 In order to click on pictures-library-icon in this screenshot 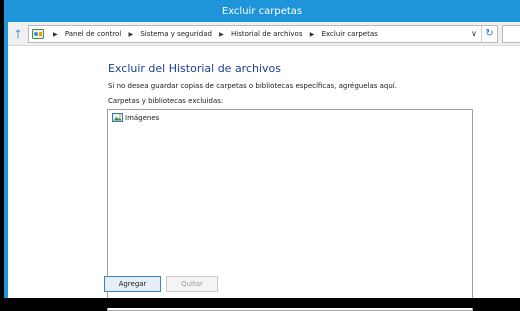, I will do `click(117, 117)`.